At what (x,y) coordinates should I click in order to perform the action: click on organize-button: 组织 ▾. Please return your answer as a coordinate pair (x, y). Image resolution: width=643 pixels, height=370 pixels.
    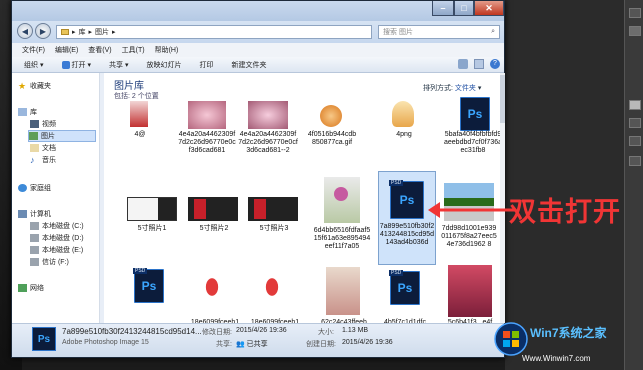
    Looking at the image, I should click on (34, 65).